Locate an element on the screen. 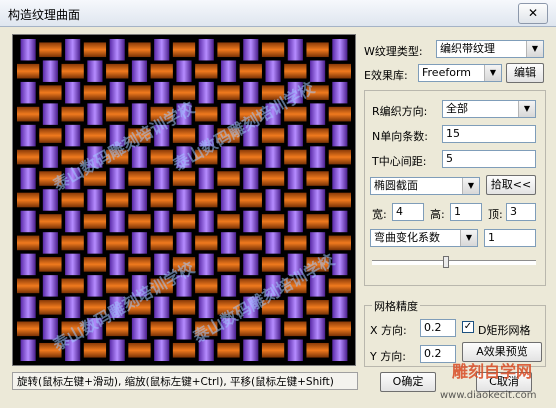 Image resolution: width=556 pixels, height=408 pixels. bend-factor-input: 1 is located at coordinates (510, 238).